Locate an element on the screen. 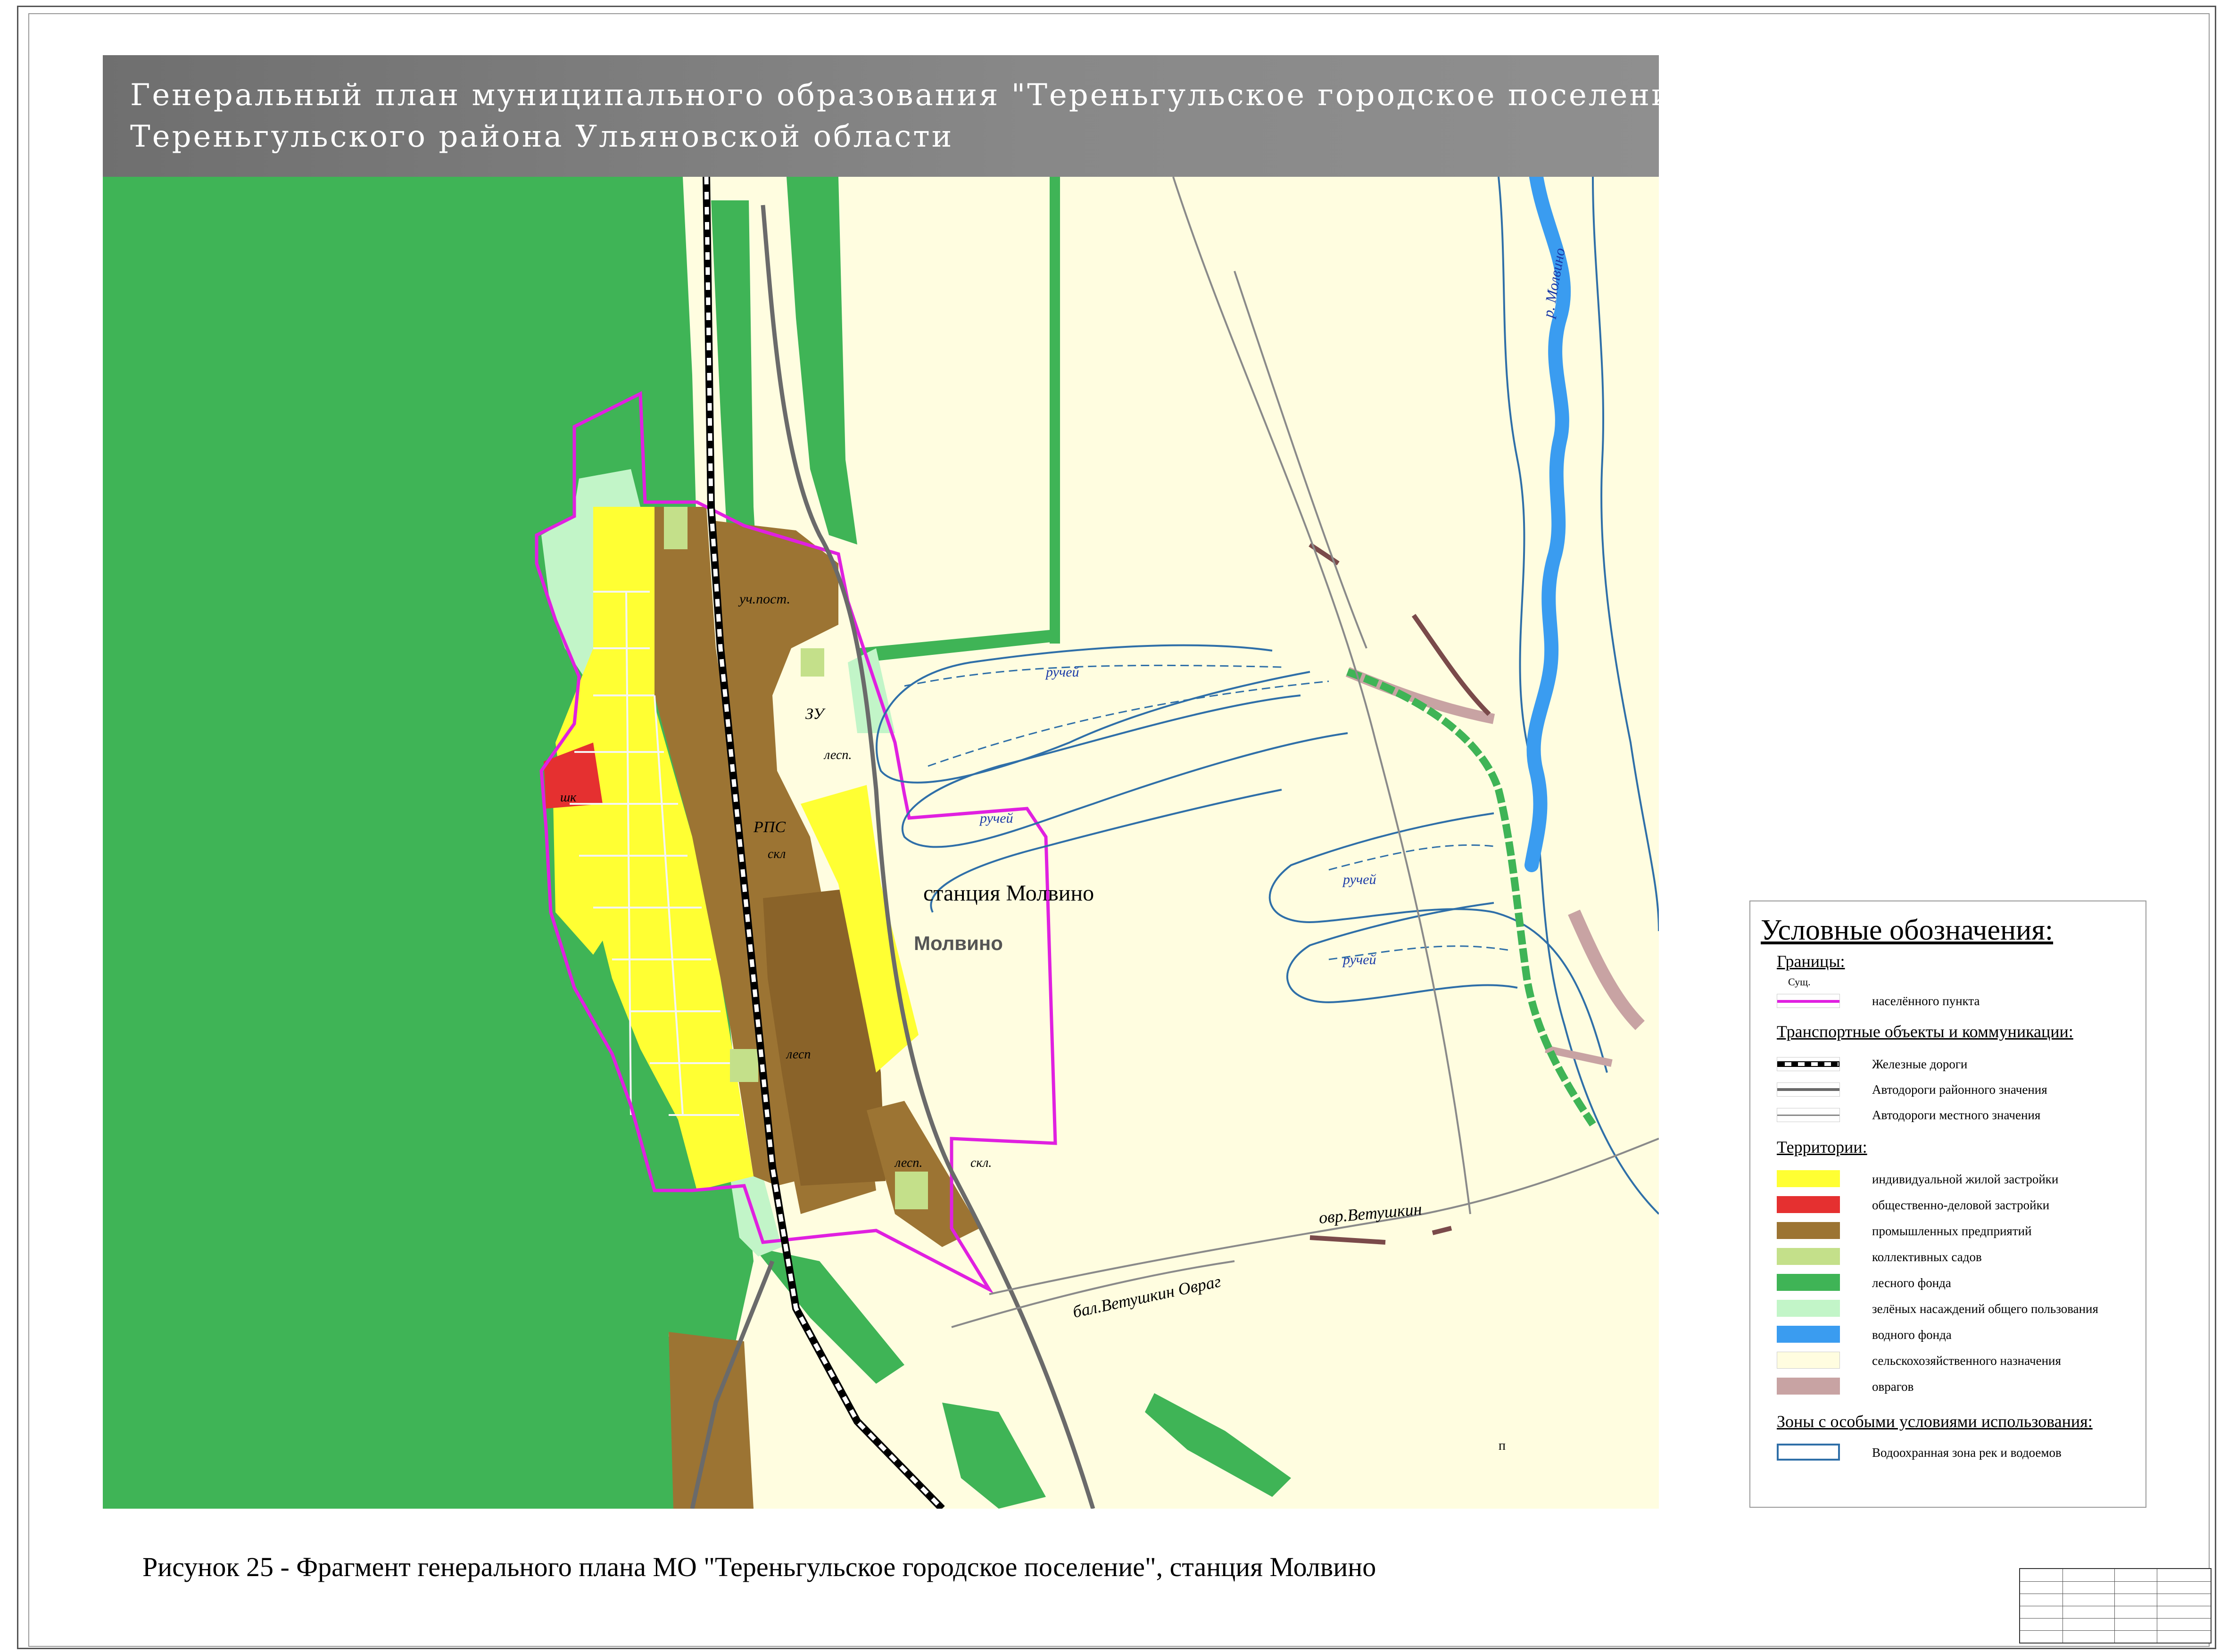 The width and height of the screenshot is (2220, 1652). legend-label-water-protection: Водоохранная зона рек и водоемов is located at coordinates (1967, 1453).